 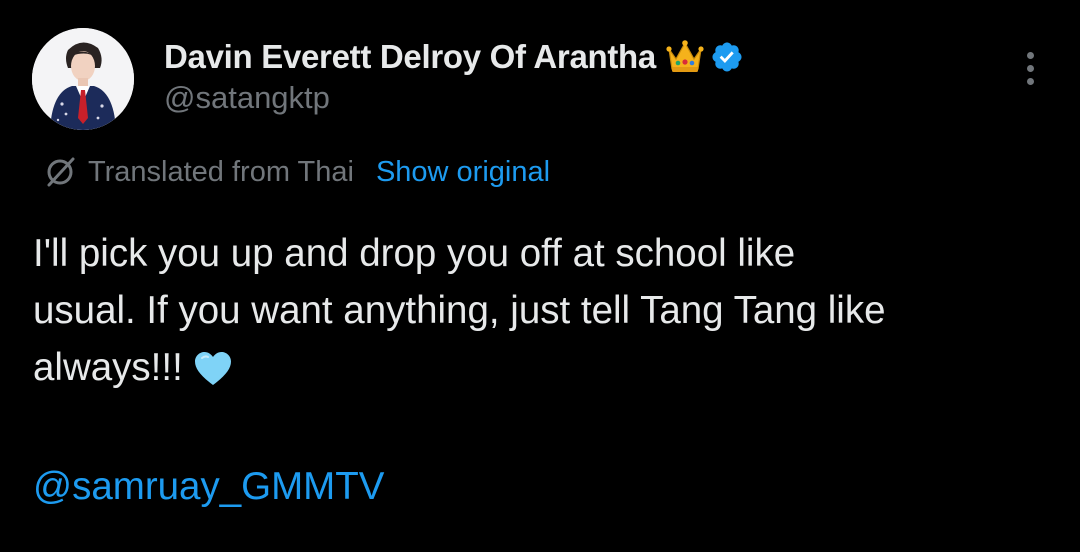 What do you see at coordinates (108, 367) in the screenshot?
I see `tweet-text-segment: always!!!` at bounding box center [108, 367].